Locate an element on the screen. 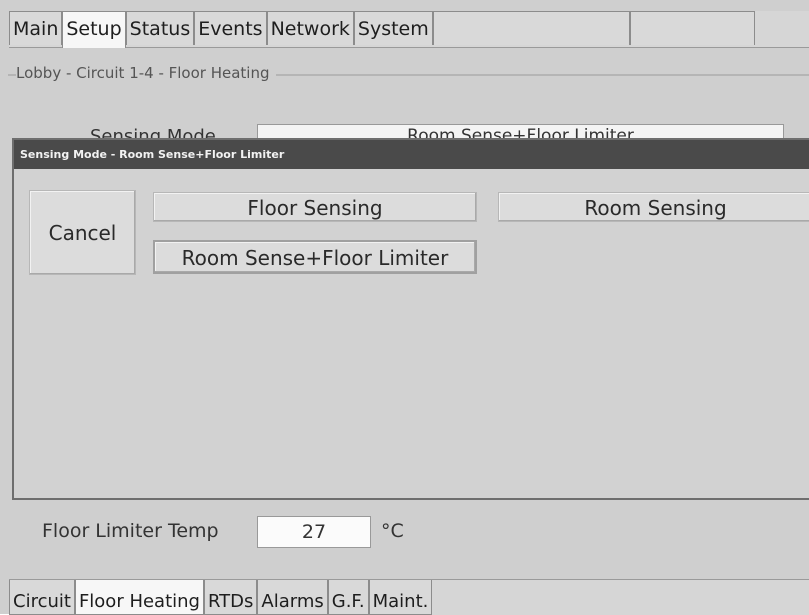 Image resolution: width=809 pixels, height=615 pixels. tab-system: System is located at coordinates (393, 28).